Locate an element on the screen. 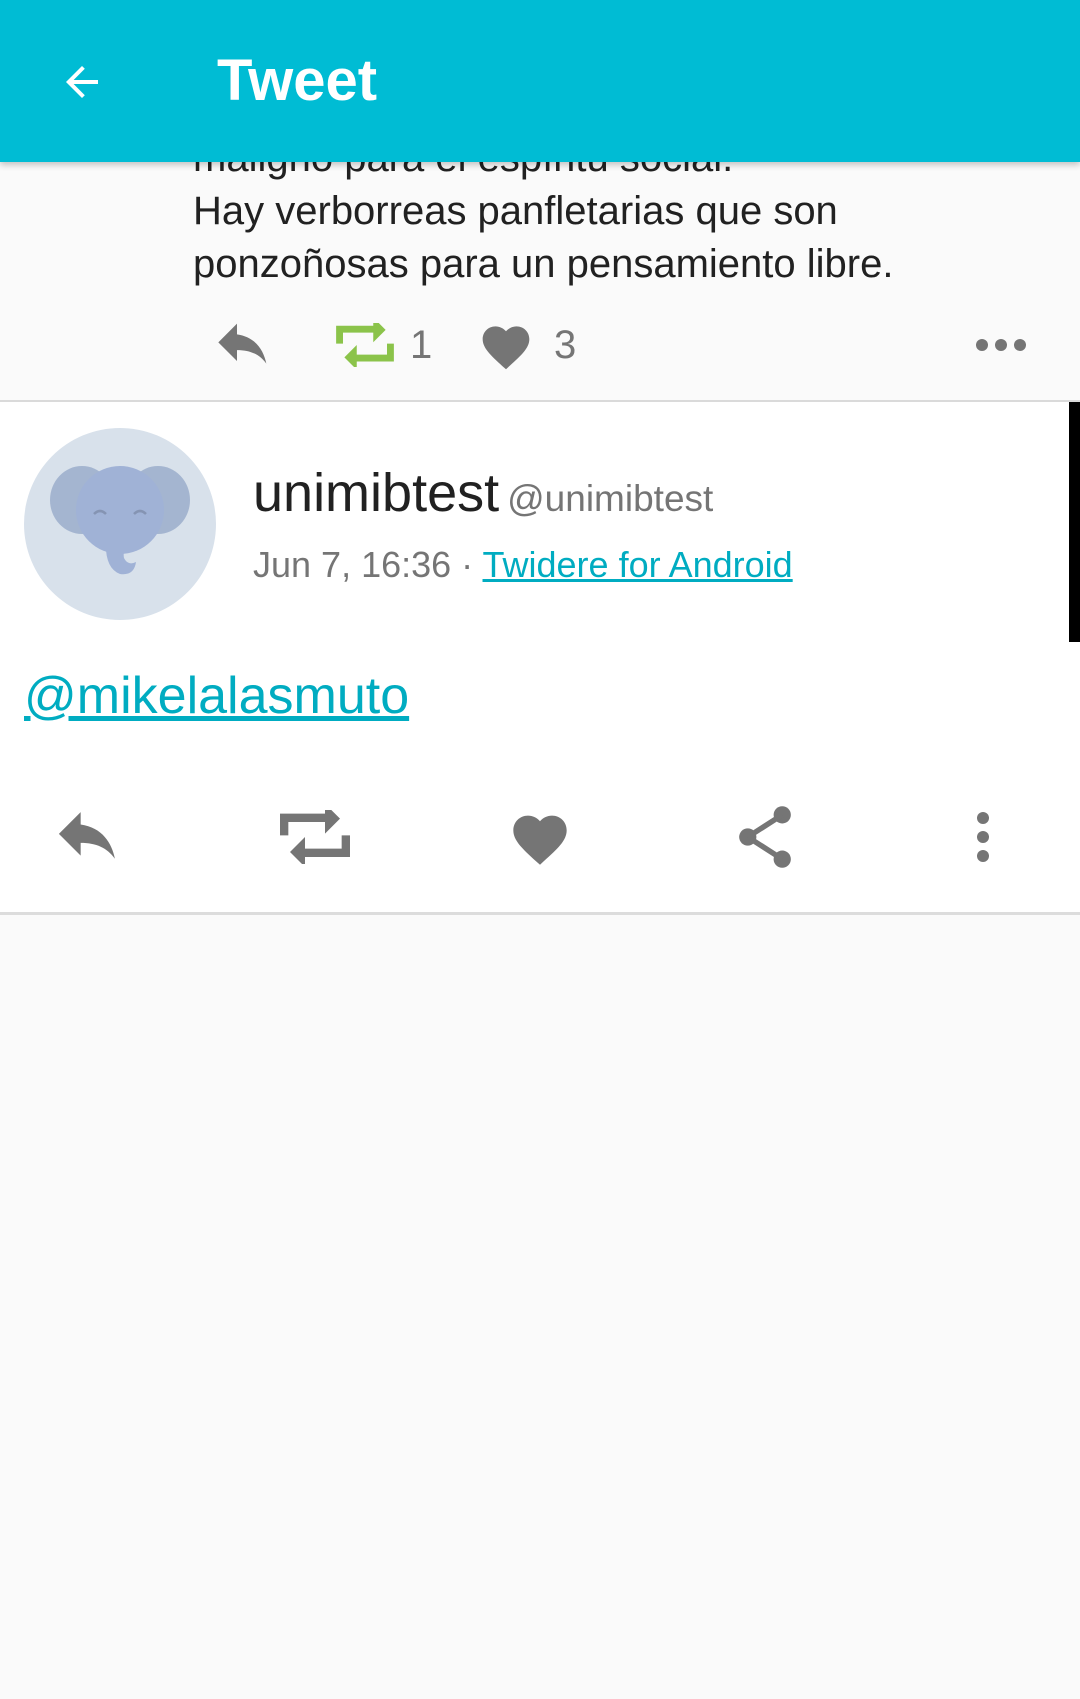 The width and height of the screenshot is (1080, 1699). more-vert-icon is located at coordinates (983, 837).